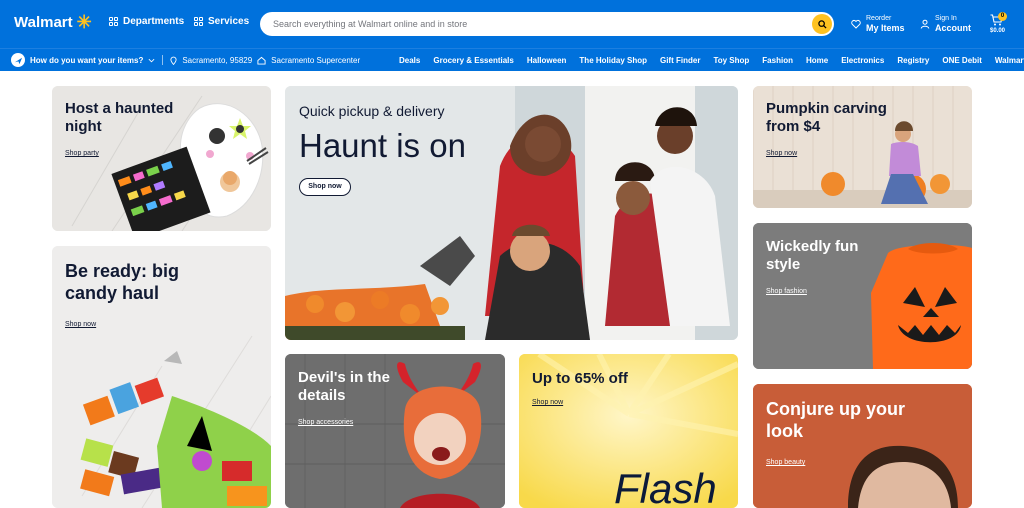 Image resolution: width=1024 pixels, height=508 pixels. Describe the element at coordinates (885, 28) in the screenshot. I see `my-items-label: My Items` at that location.